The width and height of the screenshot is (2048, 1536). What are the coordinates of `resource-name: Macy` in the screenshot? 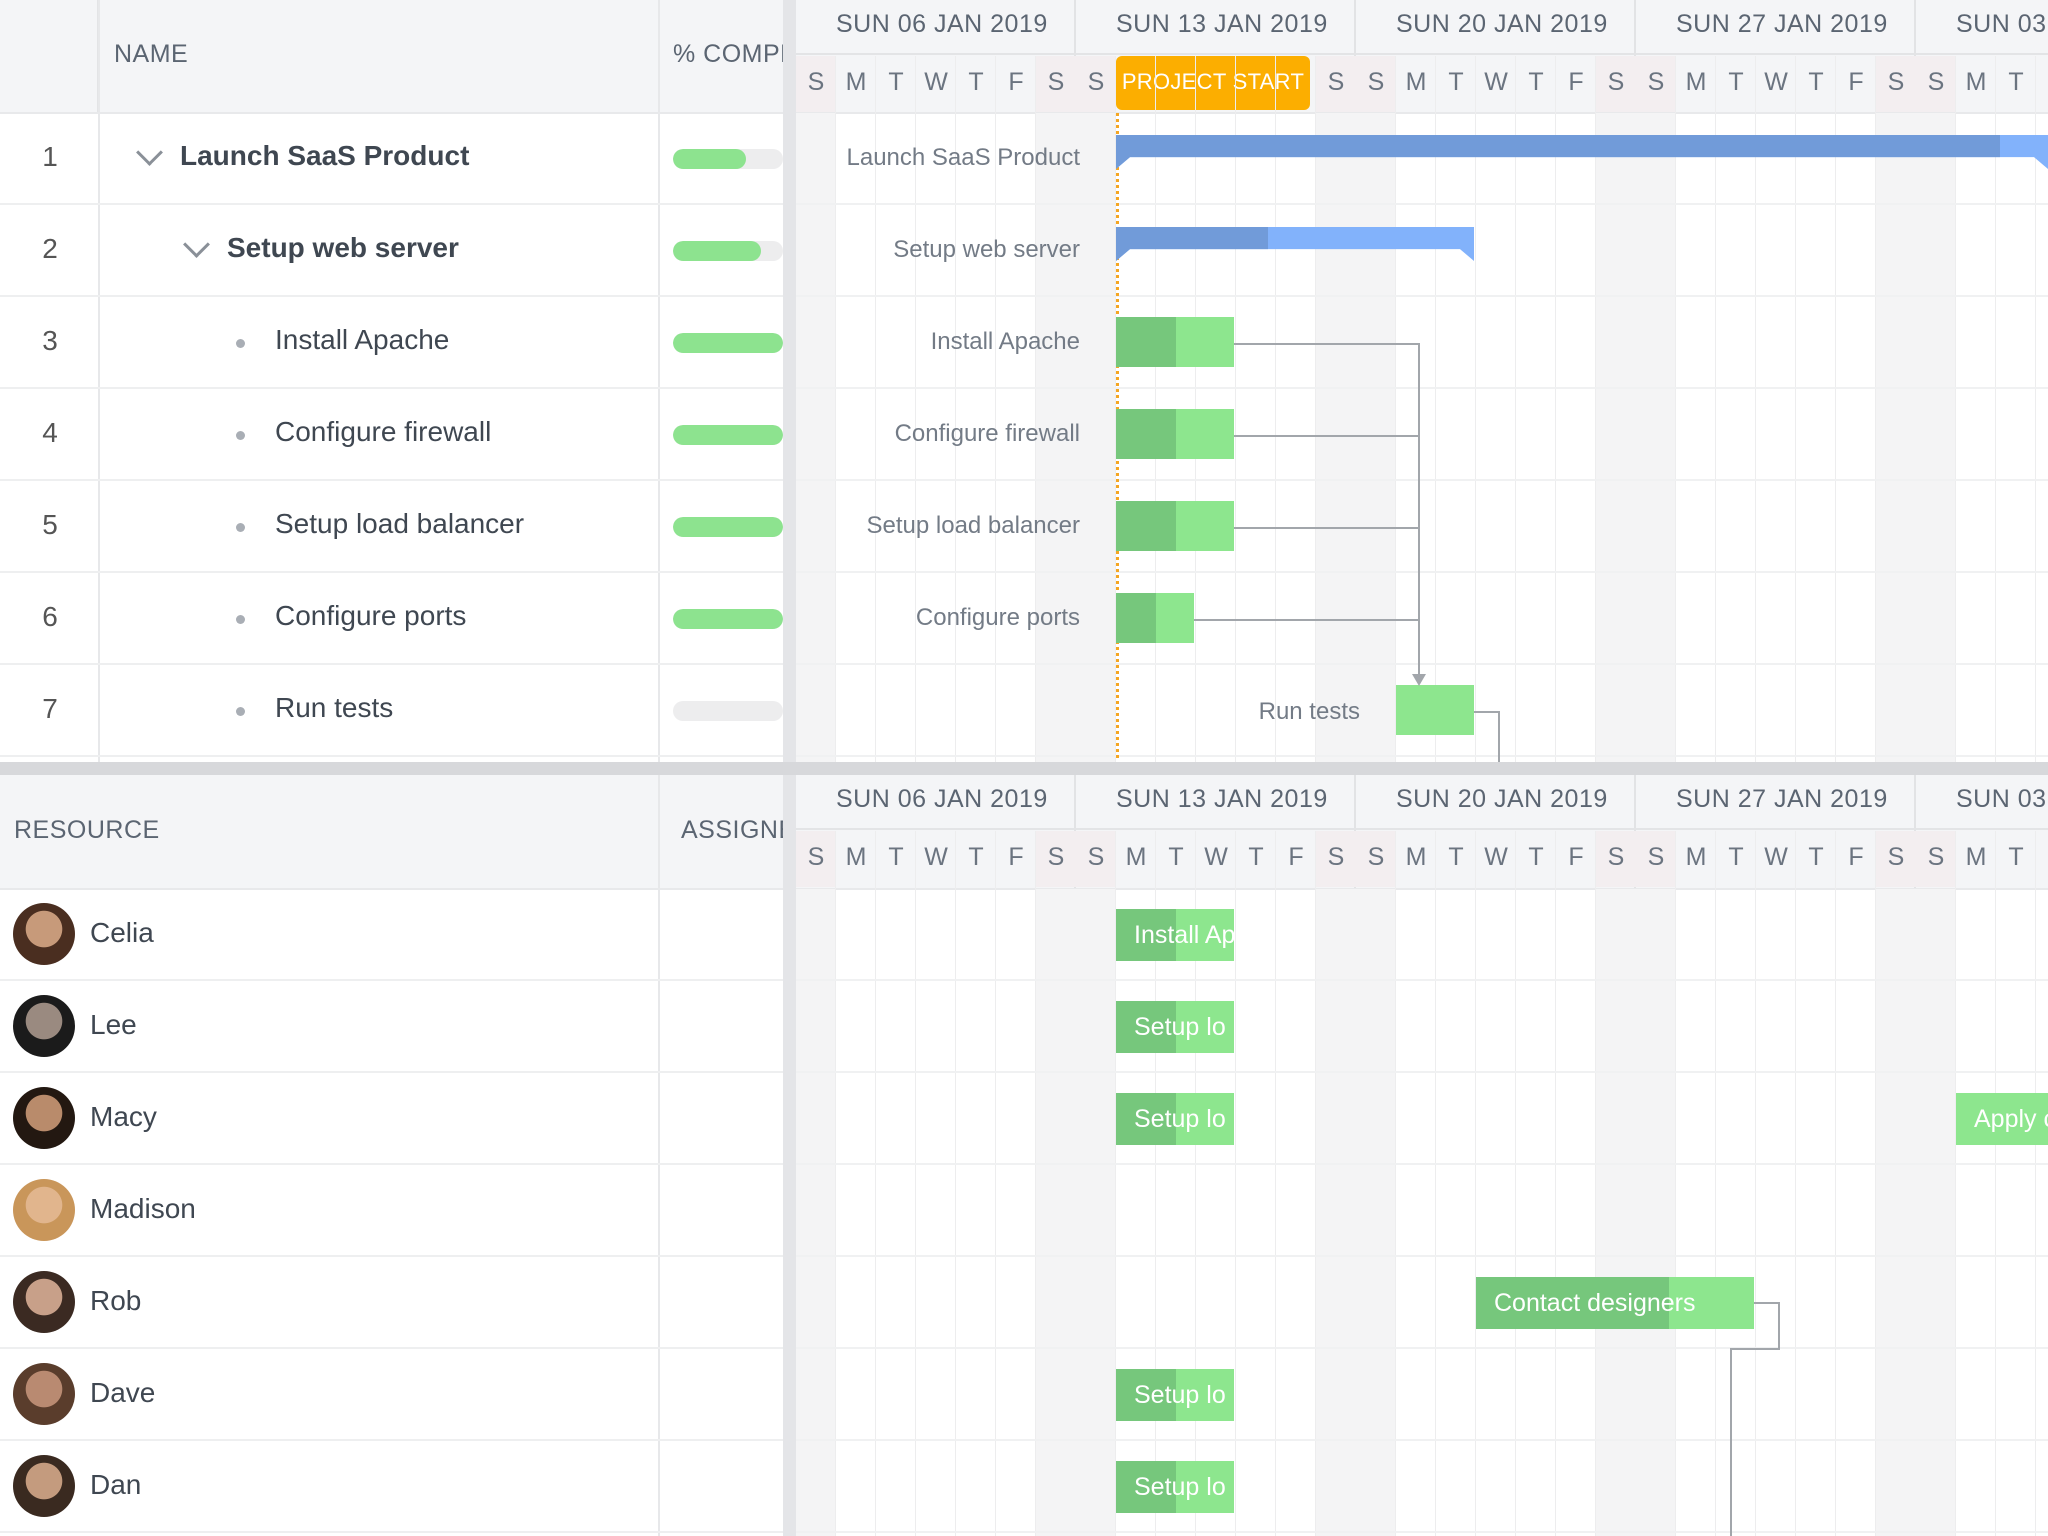 It's located at (123, 1117).